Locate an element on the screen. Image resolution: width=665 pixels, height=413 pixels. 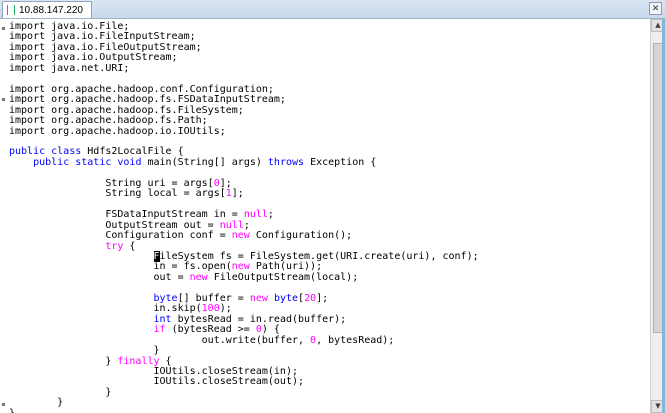
code-token: ); is located at coordinates (225, 309).